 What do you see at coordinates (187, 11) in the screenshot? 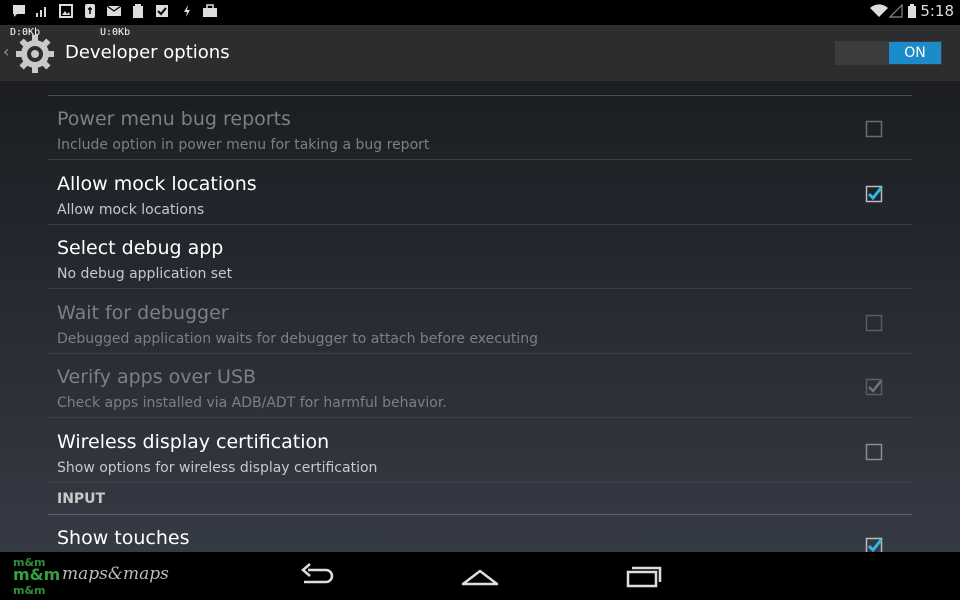
I see `flash-icon` at bounding box center [187, 11].